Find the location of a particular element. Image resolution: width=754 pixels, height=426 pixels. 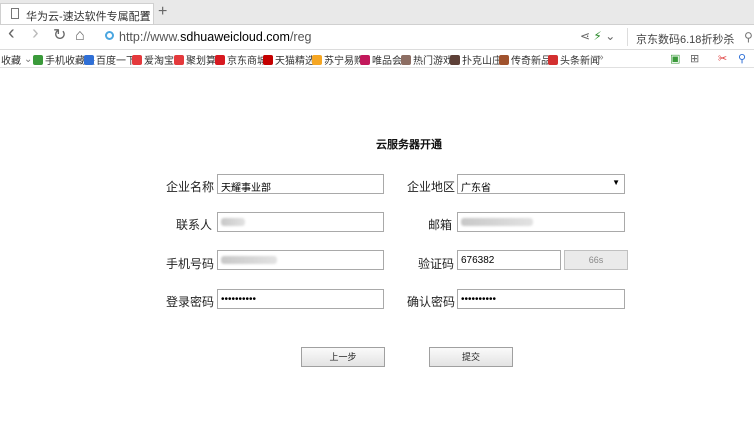

password-label: 登录密码 is located at coordinates (190, 302).